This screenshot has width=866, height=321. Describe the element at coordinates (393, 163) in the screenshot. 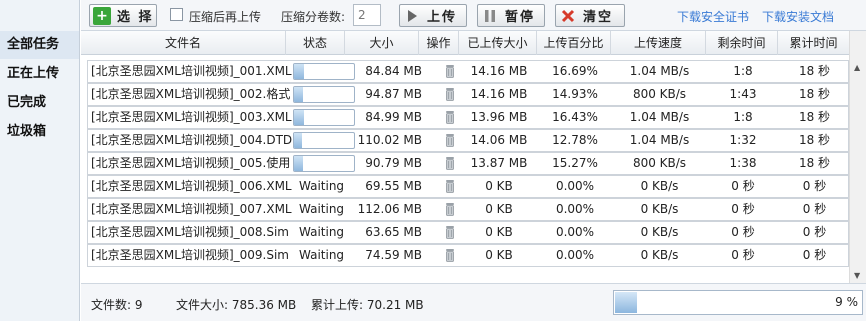

I see `cell-size: 90.79 MB` at that location.